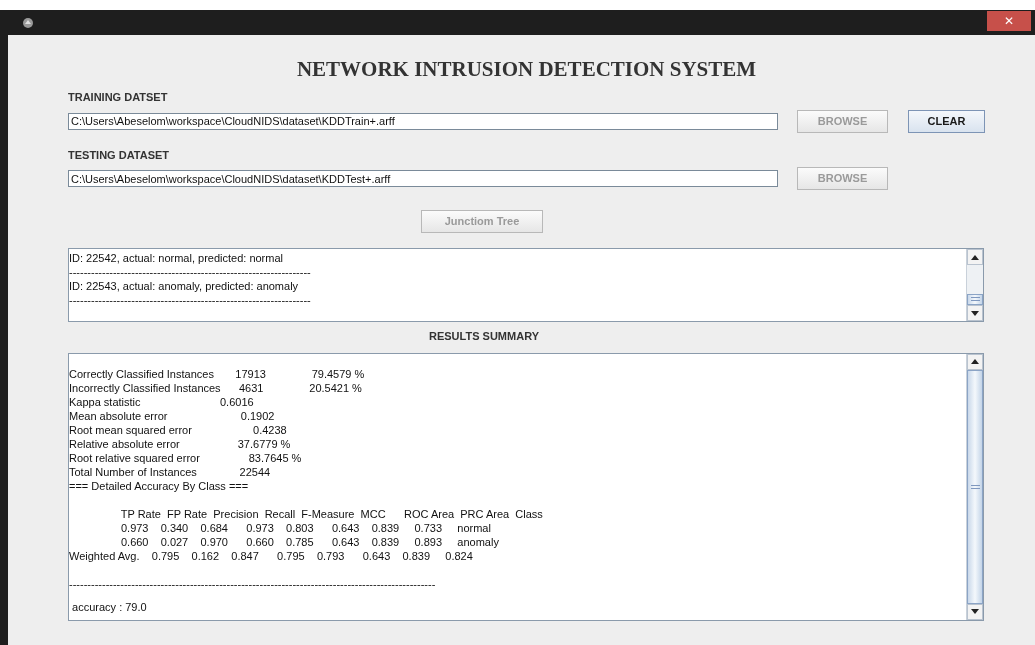  Describe the element at coordinates (159, 485) in the screenshot. I see `result-line: === Detailed Accuracy By Class ===` at that location.